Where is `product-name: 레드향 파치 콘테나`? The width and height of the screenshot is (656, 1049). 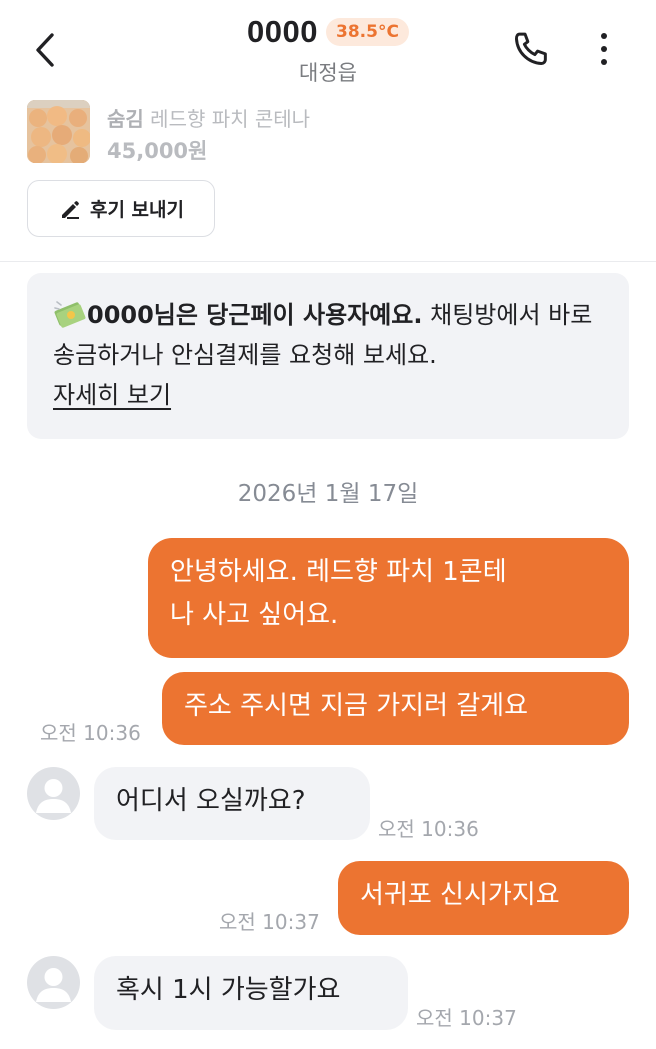
product-name: 레드향 파치 콘테나 is located at coordinates (230, 119).